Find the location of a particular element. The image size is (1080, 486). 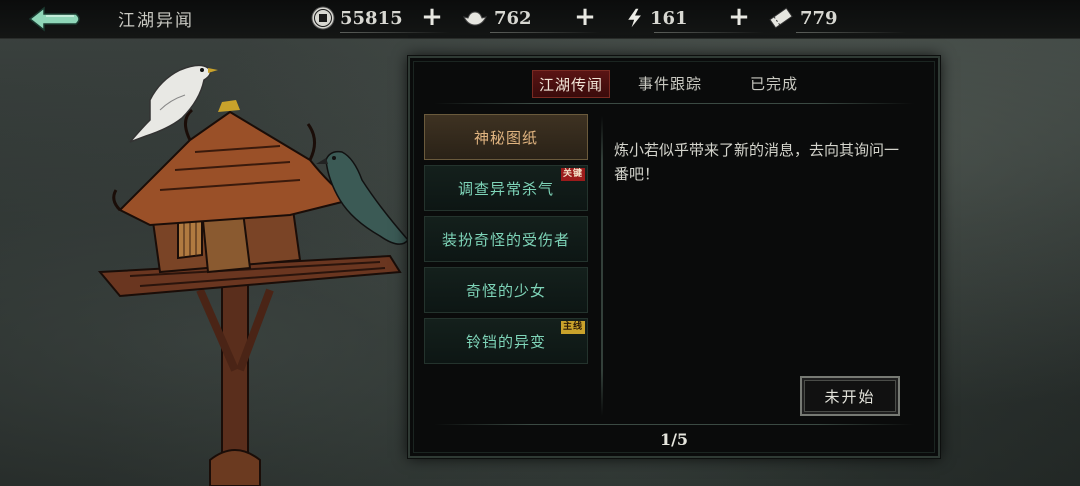

event-label: 铃铛的异变 is located at coordinates (505, 341).